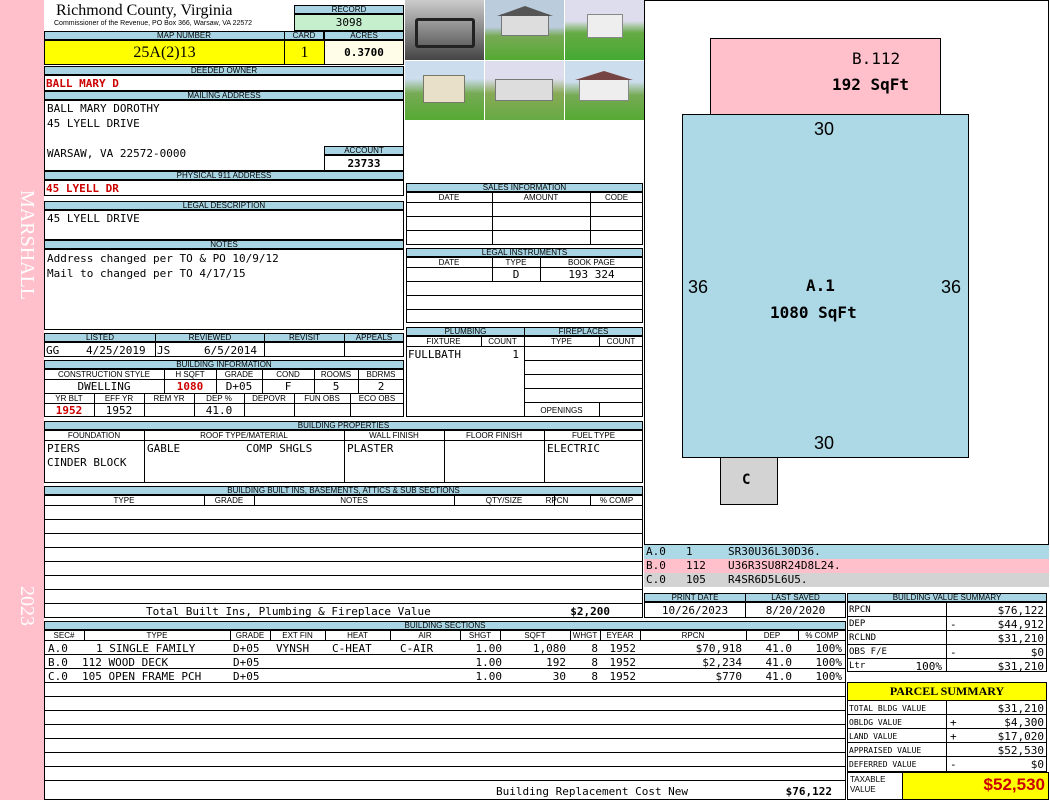 This screenshot has width=1050, height=800. What do you see at coordinates (535, 635) in the screenshot?
I see `sec-h-sqft: SQFT` at bounding box center [535, 635].